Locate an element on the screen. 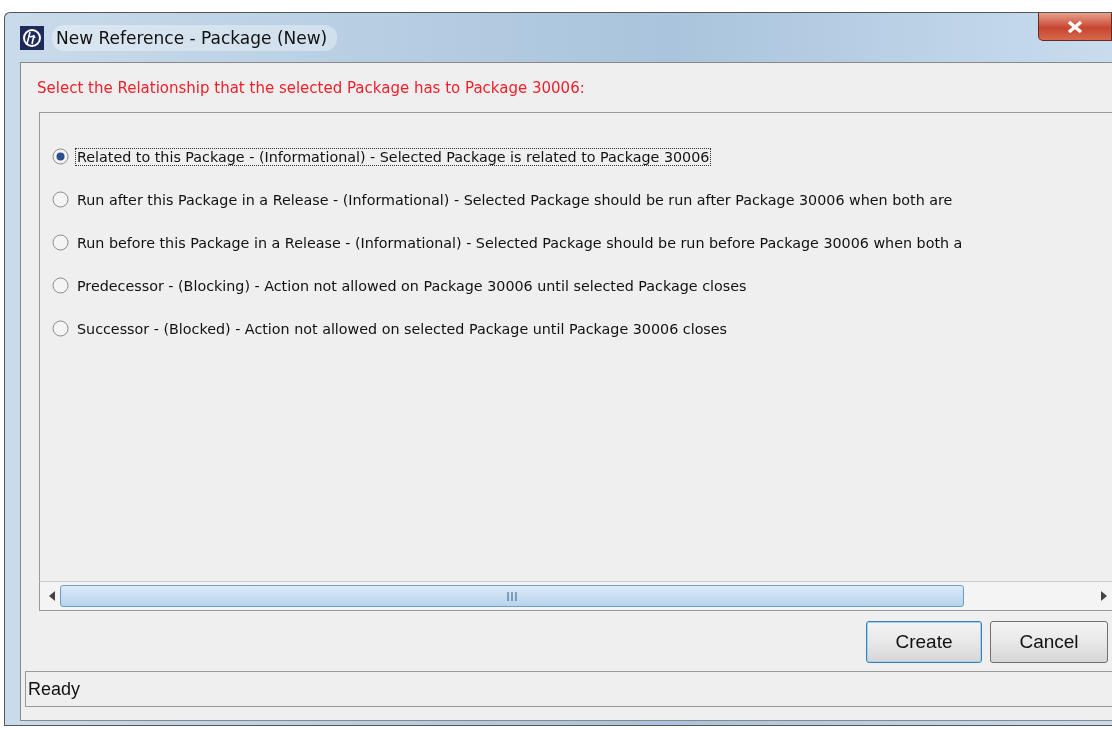 This screenshot has width=1112, height=730. close-icon is located at coordinates (1075, 26).